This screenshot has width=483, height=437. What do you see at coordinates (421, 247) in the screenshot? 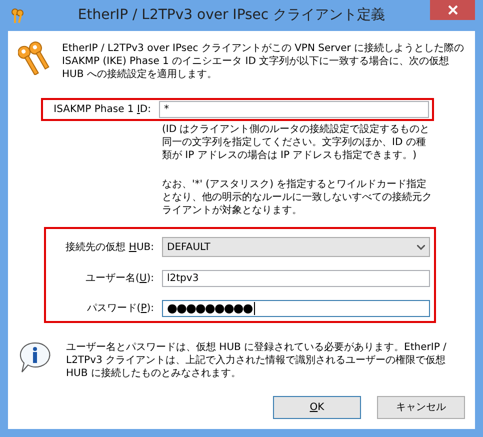
I see `caret-icon` at bounding box center [421, 247].